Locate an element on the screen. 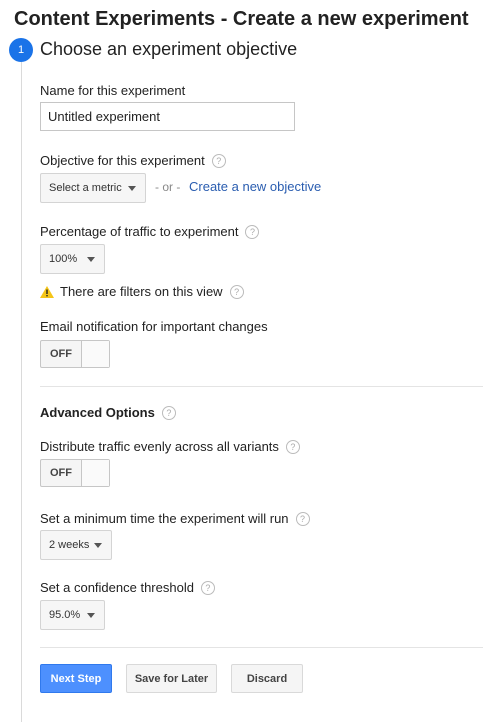 The height and width of the screenshot is (722, 483). traffic-label: Percentage of traffic to experiment ? is located at coordinates (150, 231).